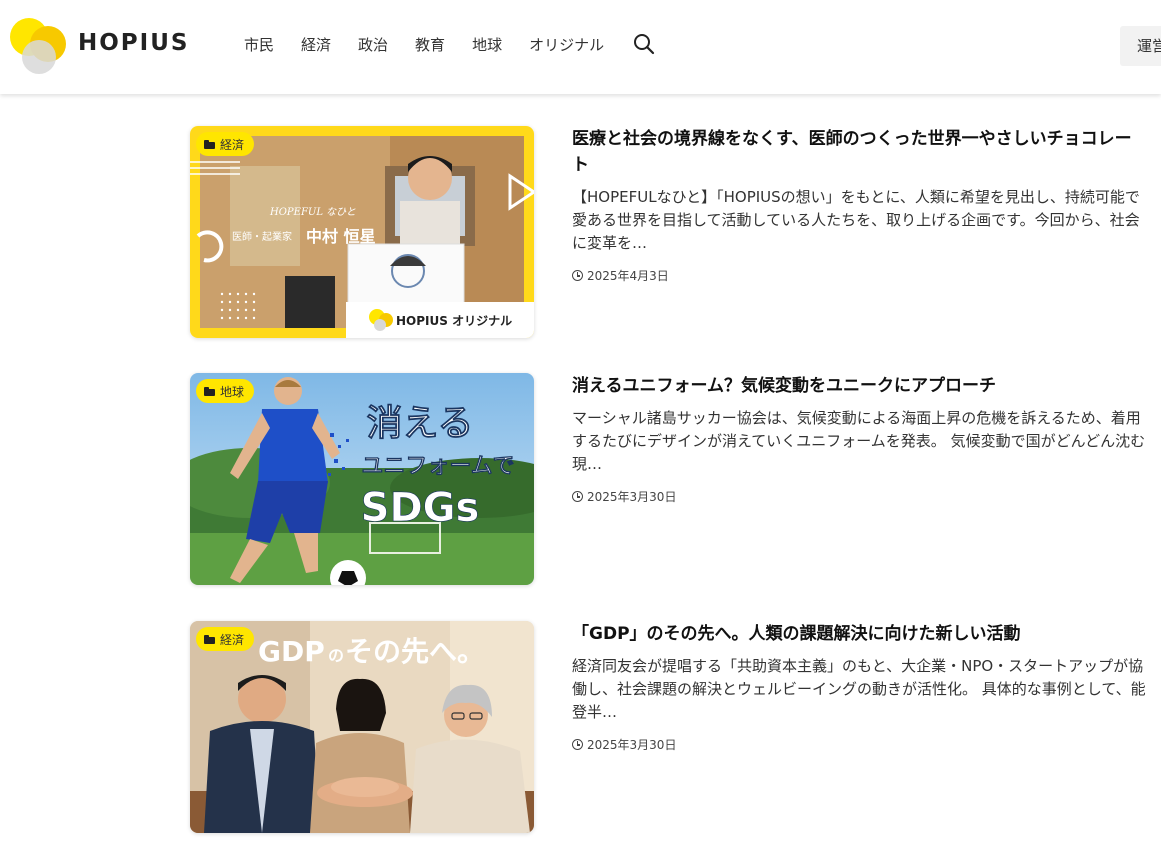 The height and width of the screenshot is (851, 1161). I want to click on article-thumbnail: 経済 GDP の その先へ。, so click(362, 727).